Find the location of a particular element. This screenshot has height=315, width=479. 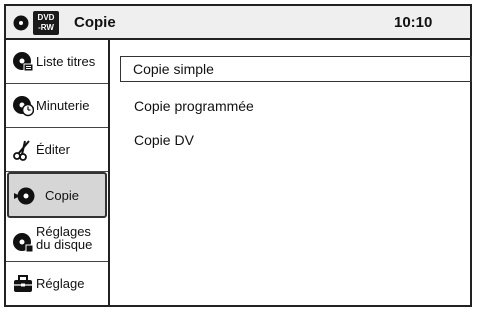

page-title: Copie is located at coordinates (95, 22).